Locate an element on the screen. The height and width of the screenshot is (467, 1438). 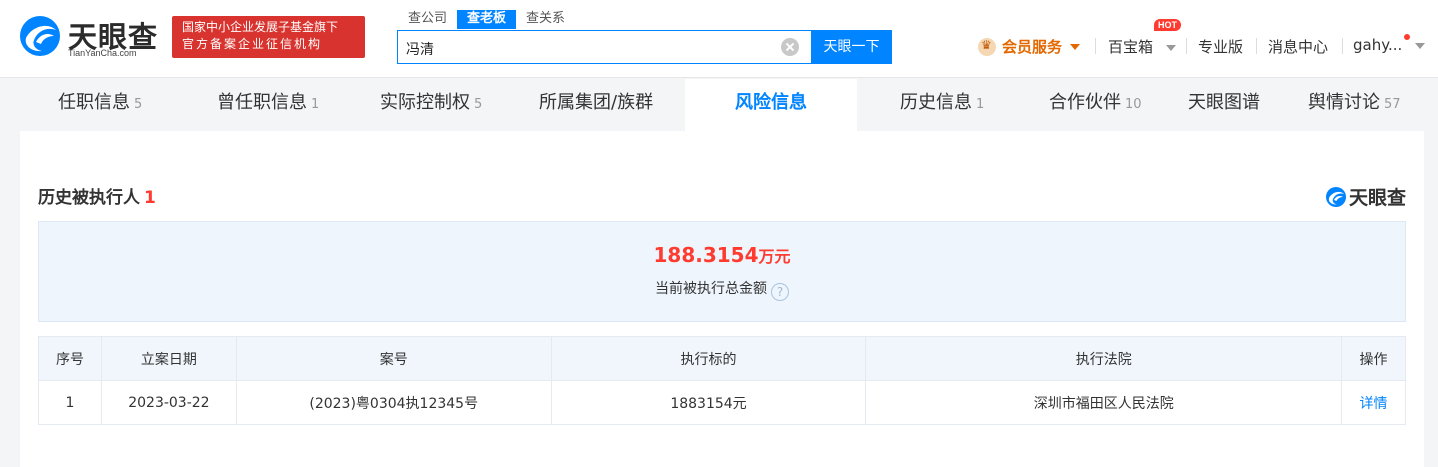
cell-court: 深圳市福田区人民法院 is located at coordinates (1103, 402).